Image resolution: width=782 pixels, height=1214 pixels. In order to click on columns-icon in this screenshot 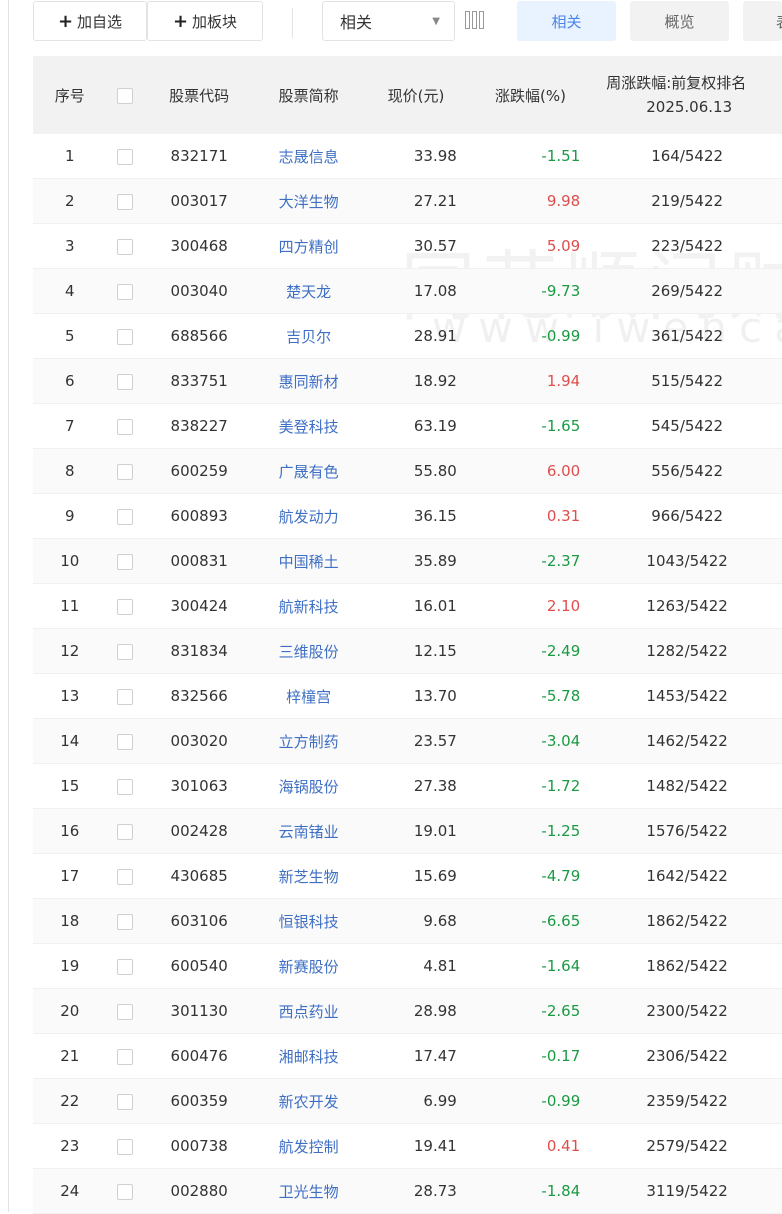, I will do `click(477, 20)`.